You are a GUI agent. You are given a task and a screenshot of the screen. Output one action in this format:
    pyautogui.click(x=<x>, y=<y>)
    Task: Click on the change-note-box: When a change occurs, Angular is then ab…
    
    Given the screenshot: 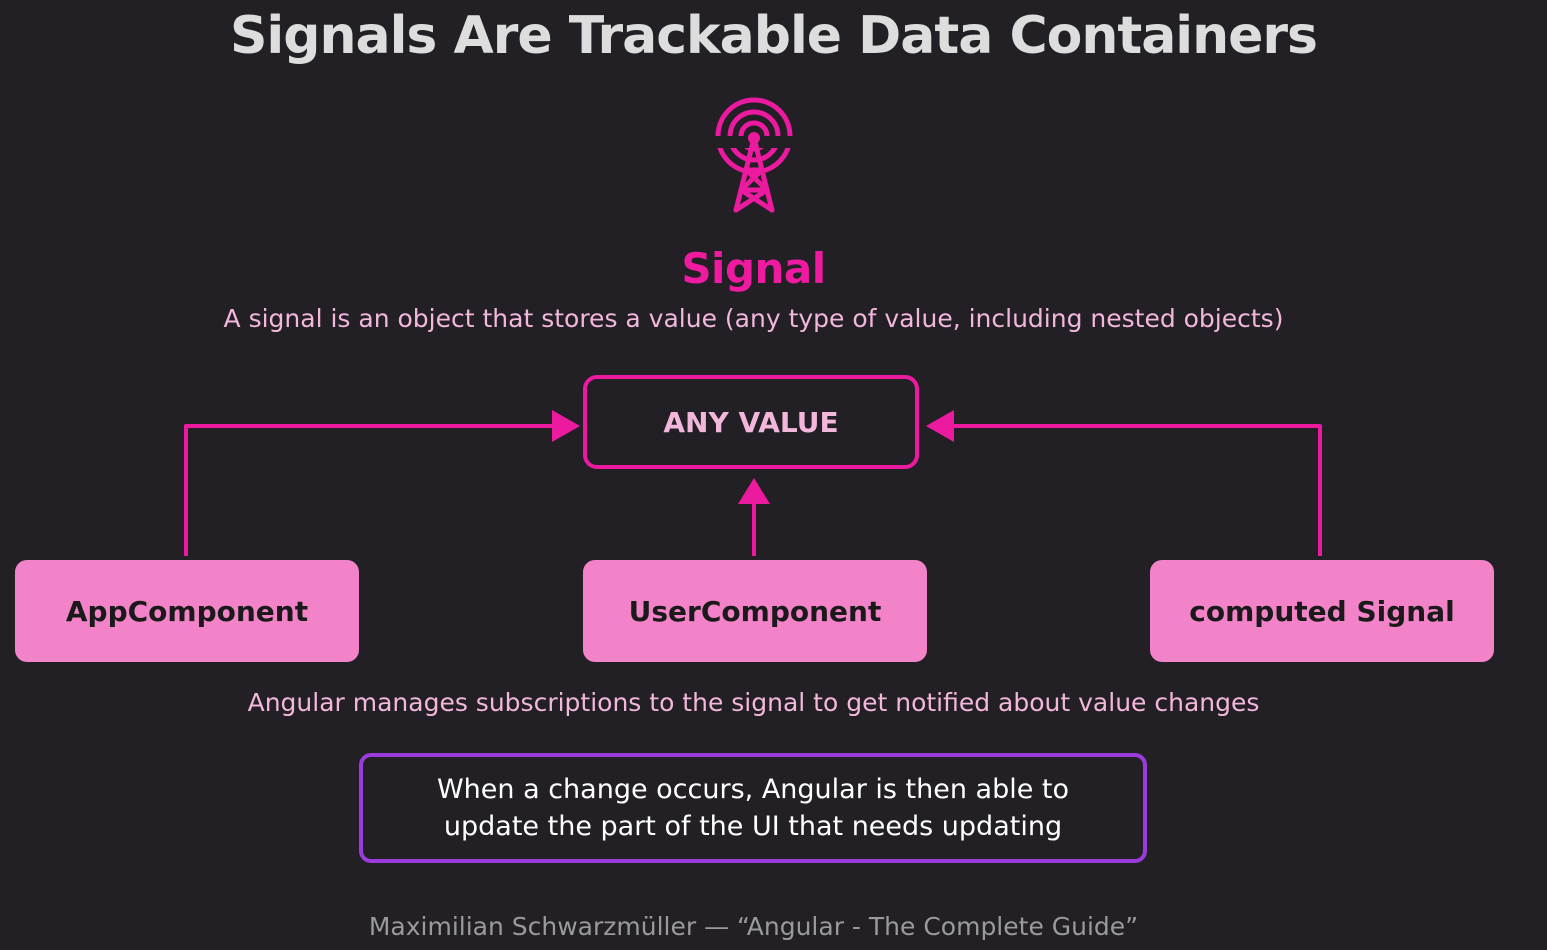 What is the action you would take?
    pyautogui.click(x=753, y=808)
    